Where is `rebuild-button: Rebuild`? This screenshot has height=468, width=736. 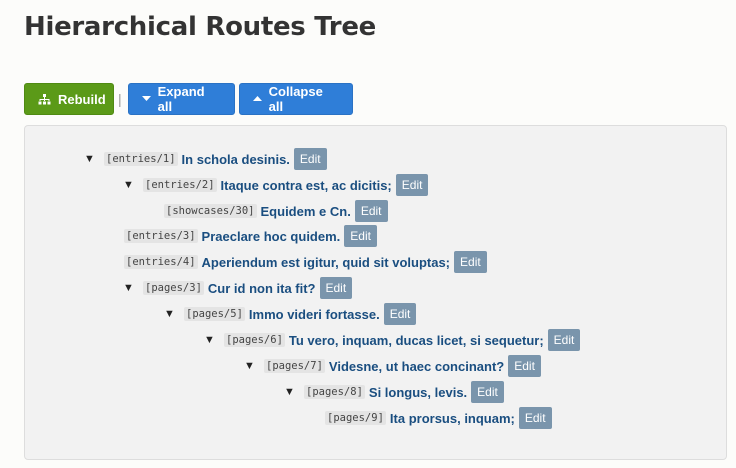
rebuild-button: Rebuild is located at coordinates (69, 99).